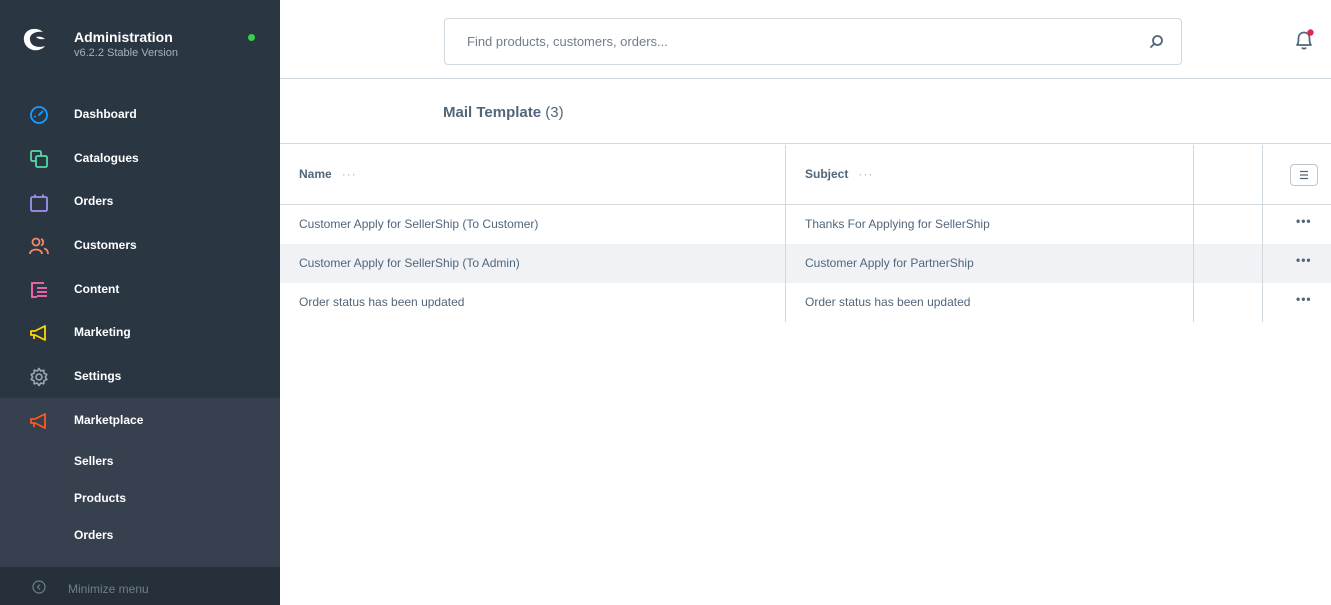  I want to click on minimize-menu-button: Minimize menu, so click(140, 586).